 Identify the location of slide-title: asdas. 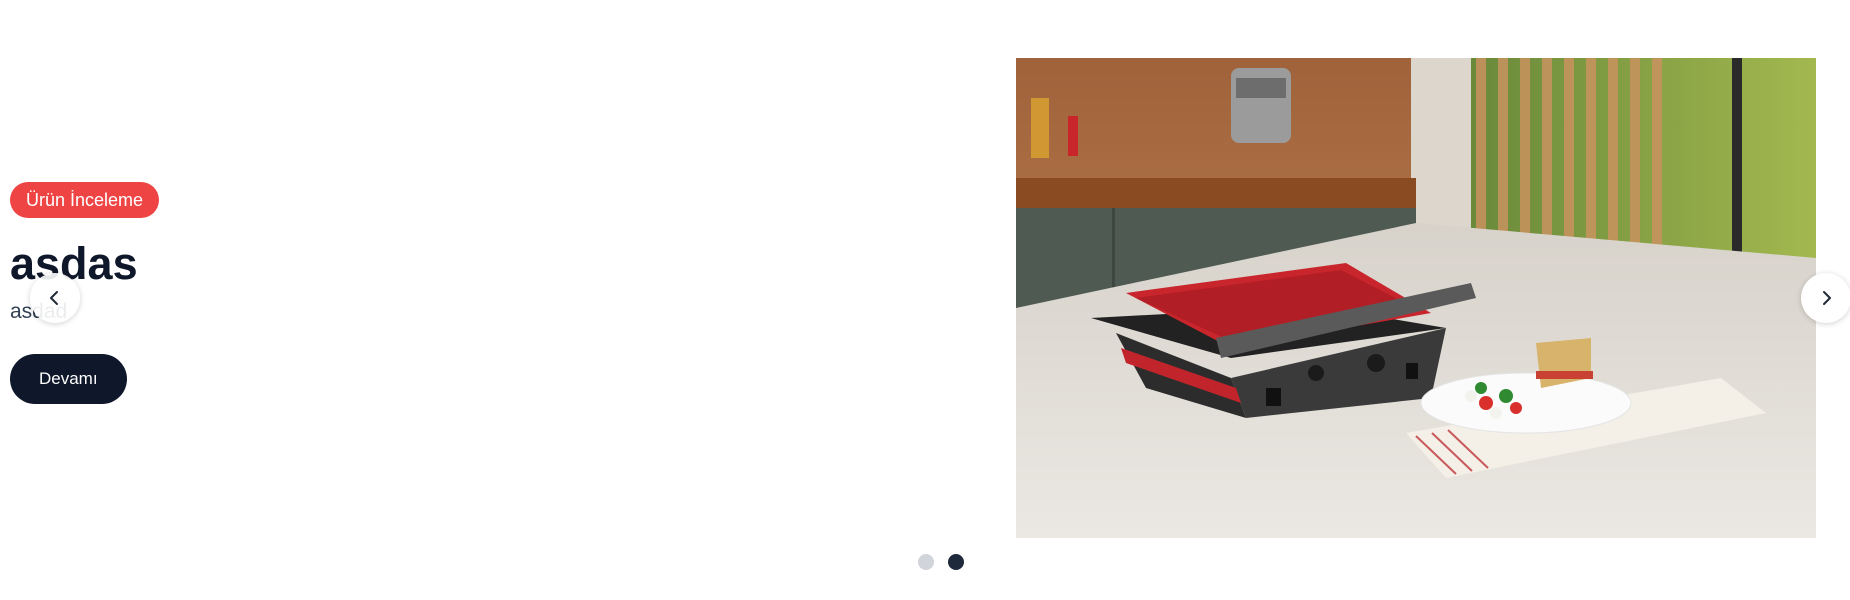
(74, 263).